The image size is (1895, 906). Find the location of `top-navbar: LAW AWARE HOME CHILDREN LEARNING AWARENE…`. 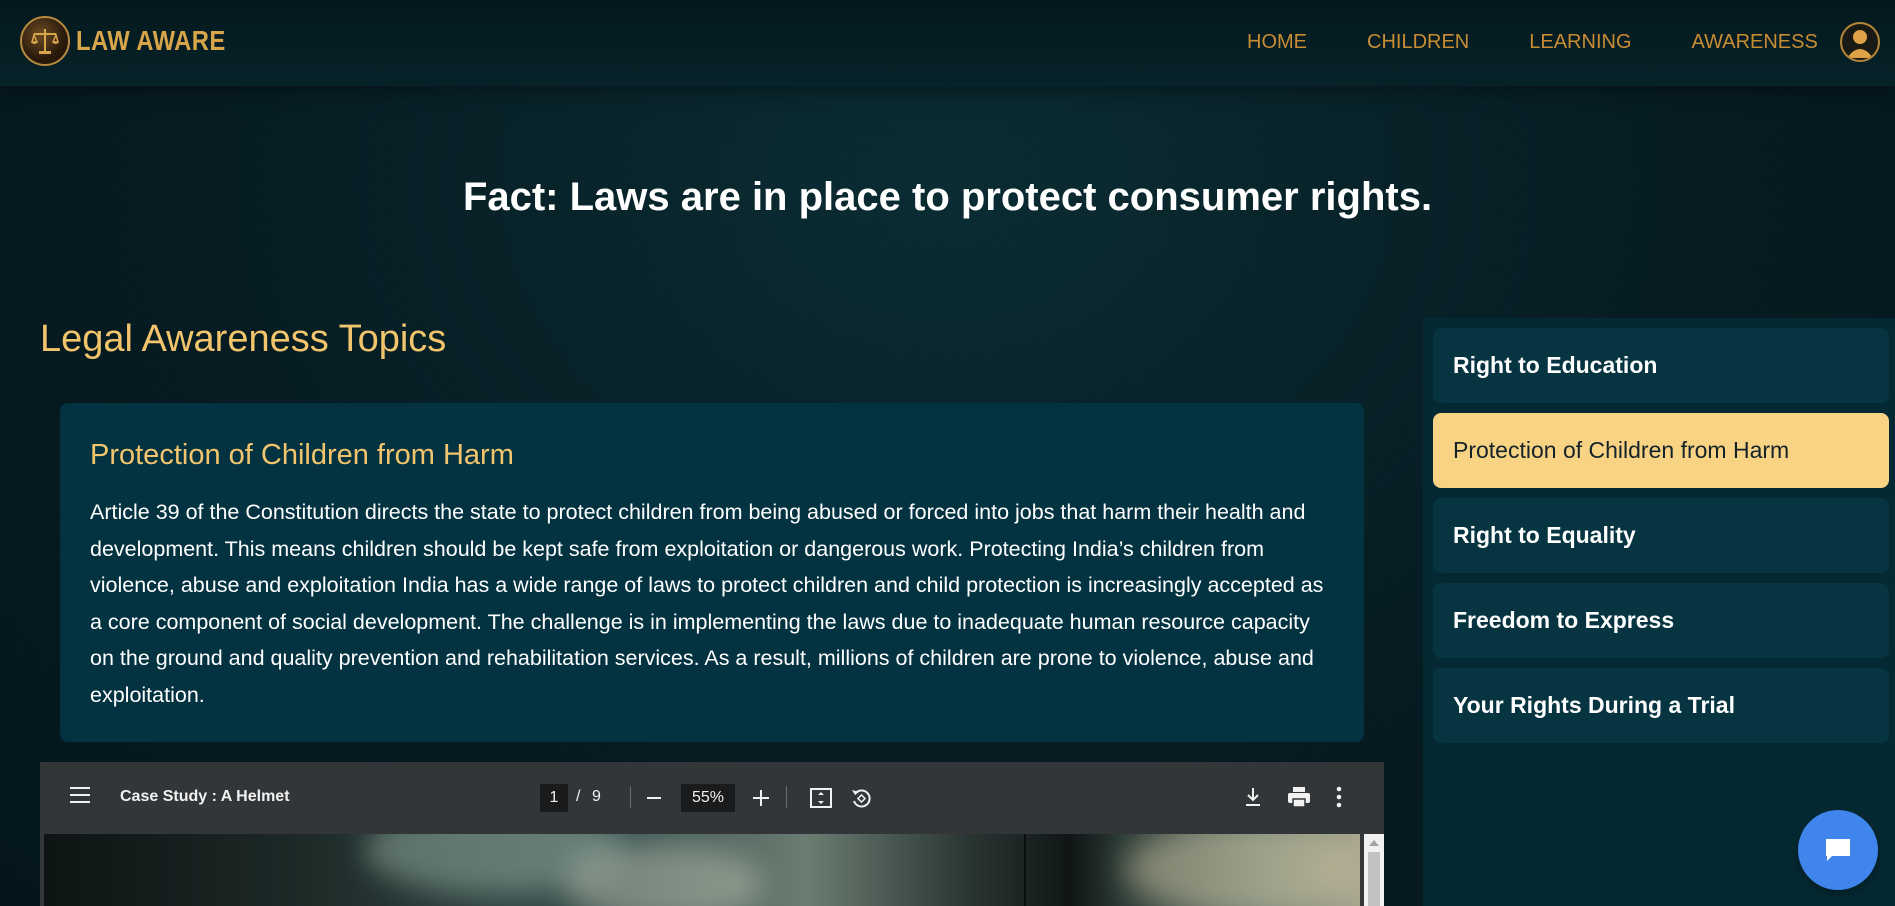

top-navbar: LAW AWARE HOME CHILDREN LEARNING AWARENE… is located at coordinates (947, 43).